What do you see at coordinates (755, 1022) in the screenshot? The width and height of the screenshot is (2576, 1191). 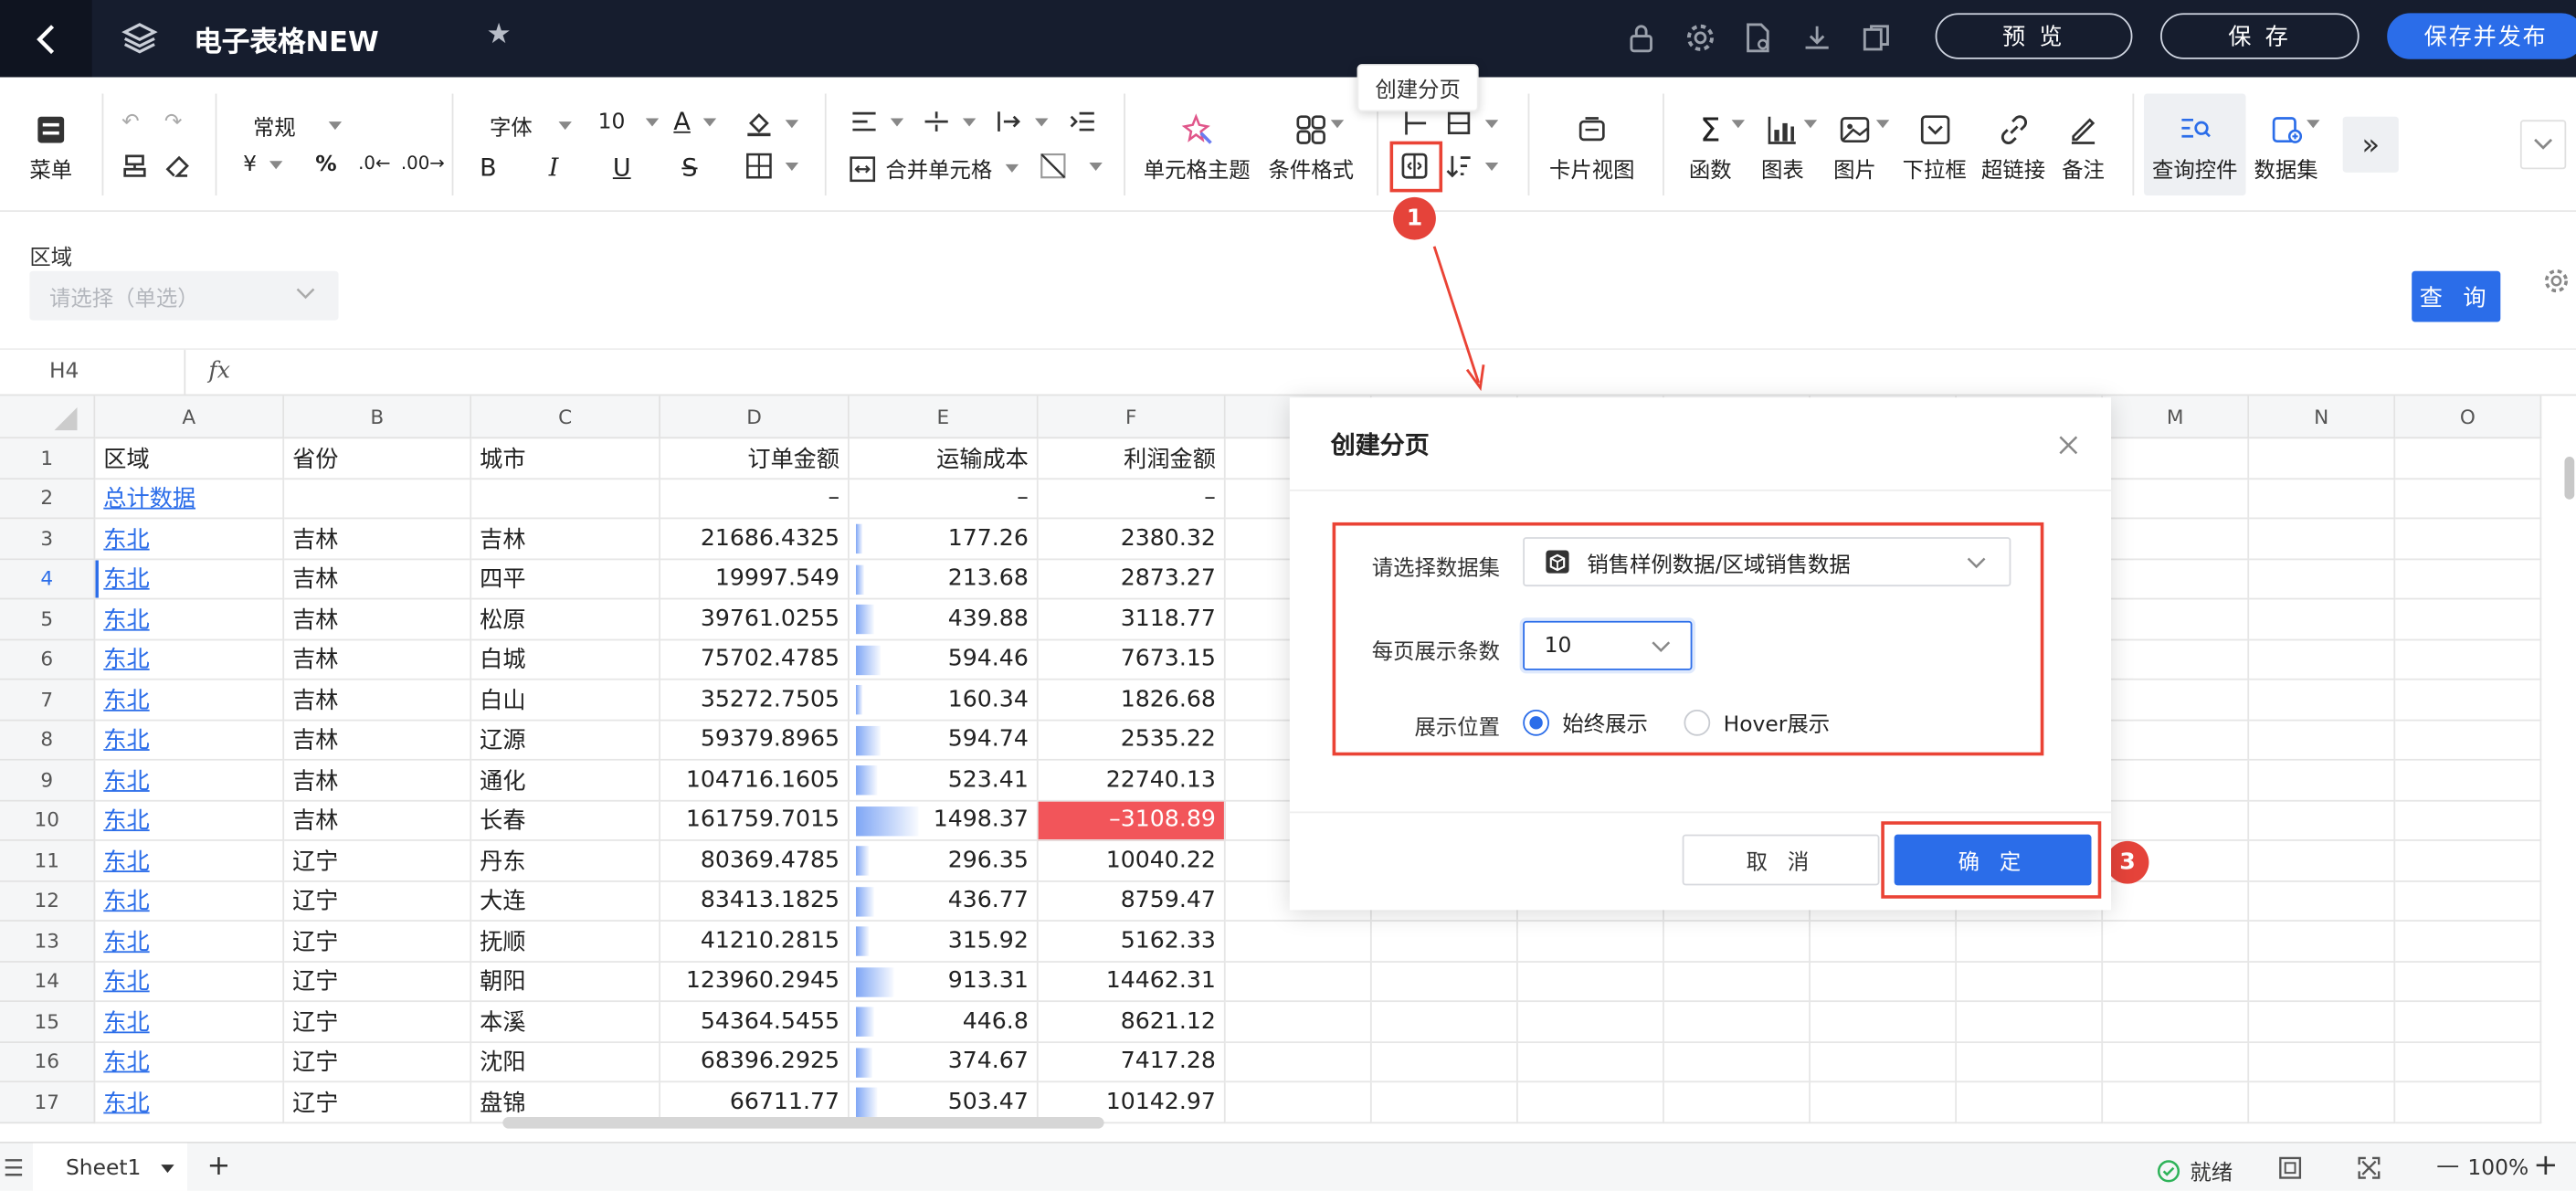 I see `cell: 54364.5455` at bounding box center [755, 1022].